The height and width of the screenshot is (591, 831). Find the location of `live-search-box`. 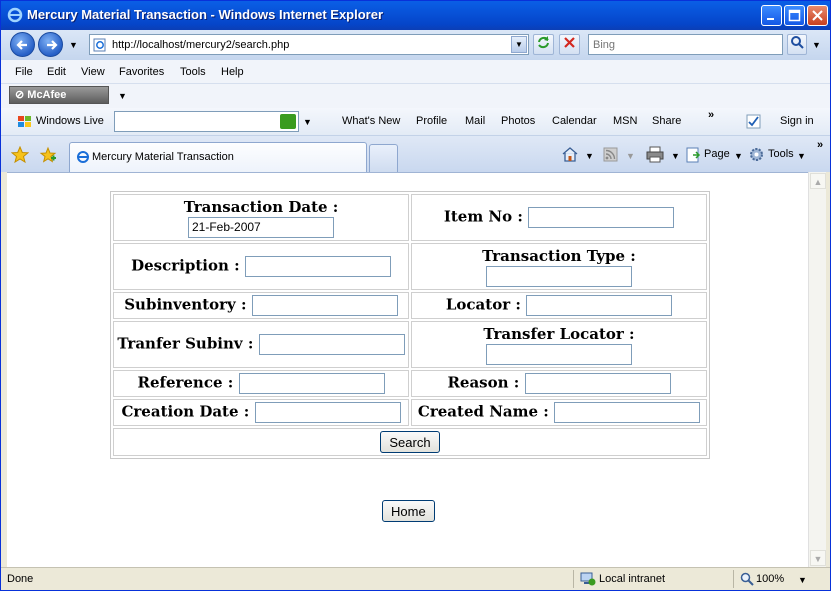

live-search-box is located at coordinates (206, 121).